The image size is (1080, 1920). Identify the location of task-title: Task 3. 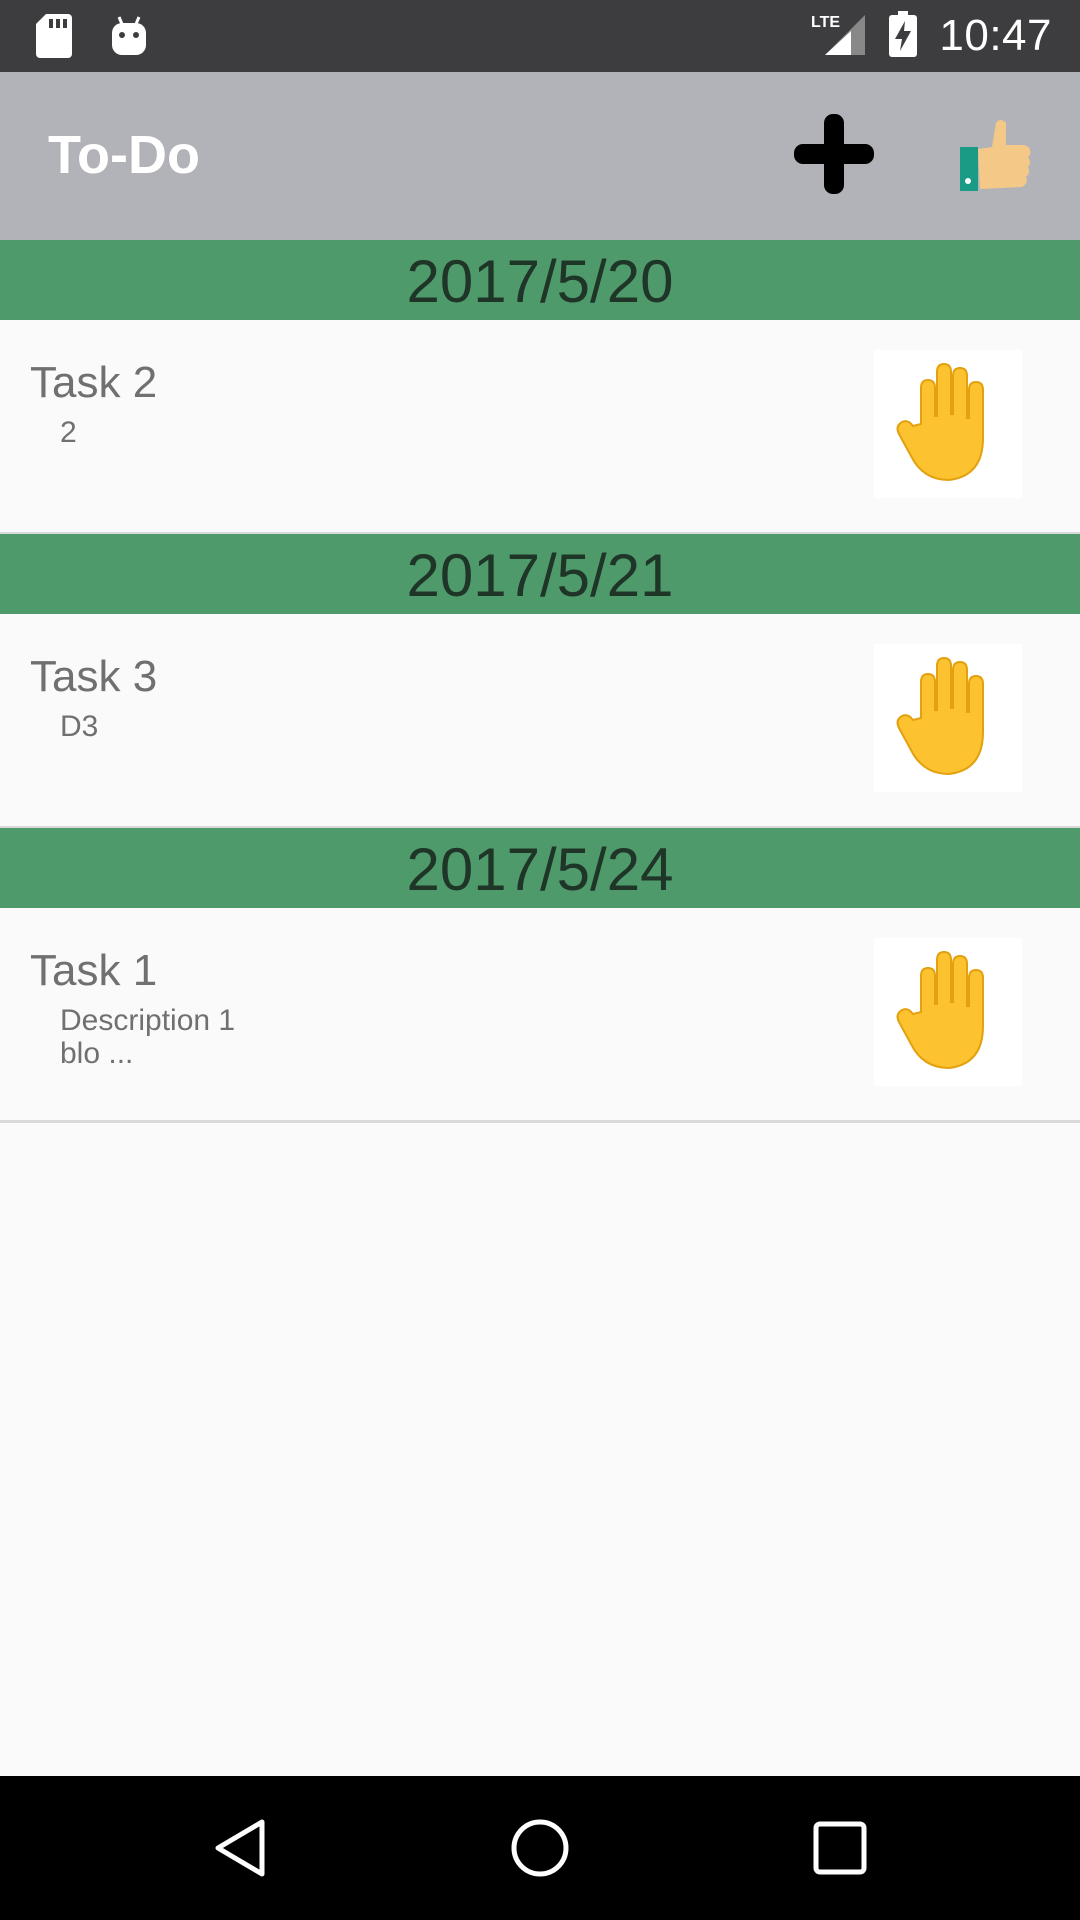
(94, 676).